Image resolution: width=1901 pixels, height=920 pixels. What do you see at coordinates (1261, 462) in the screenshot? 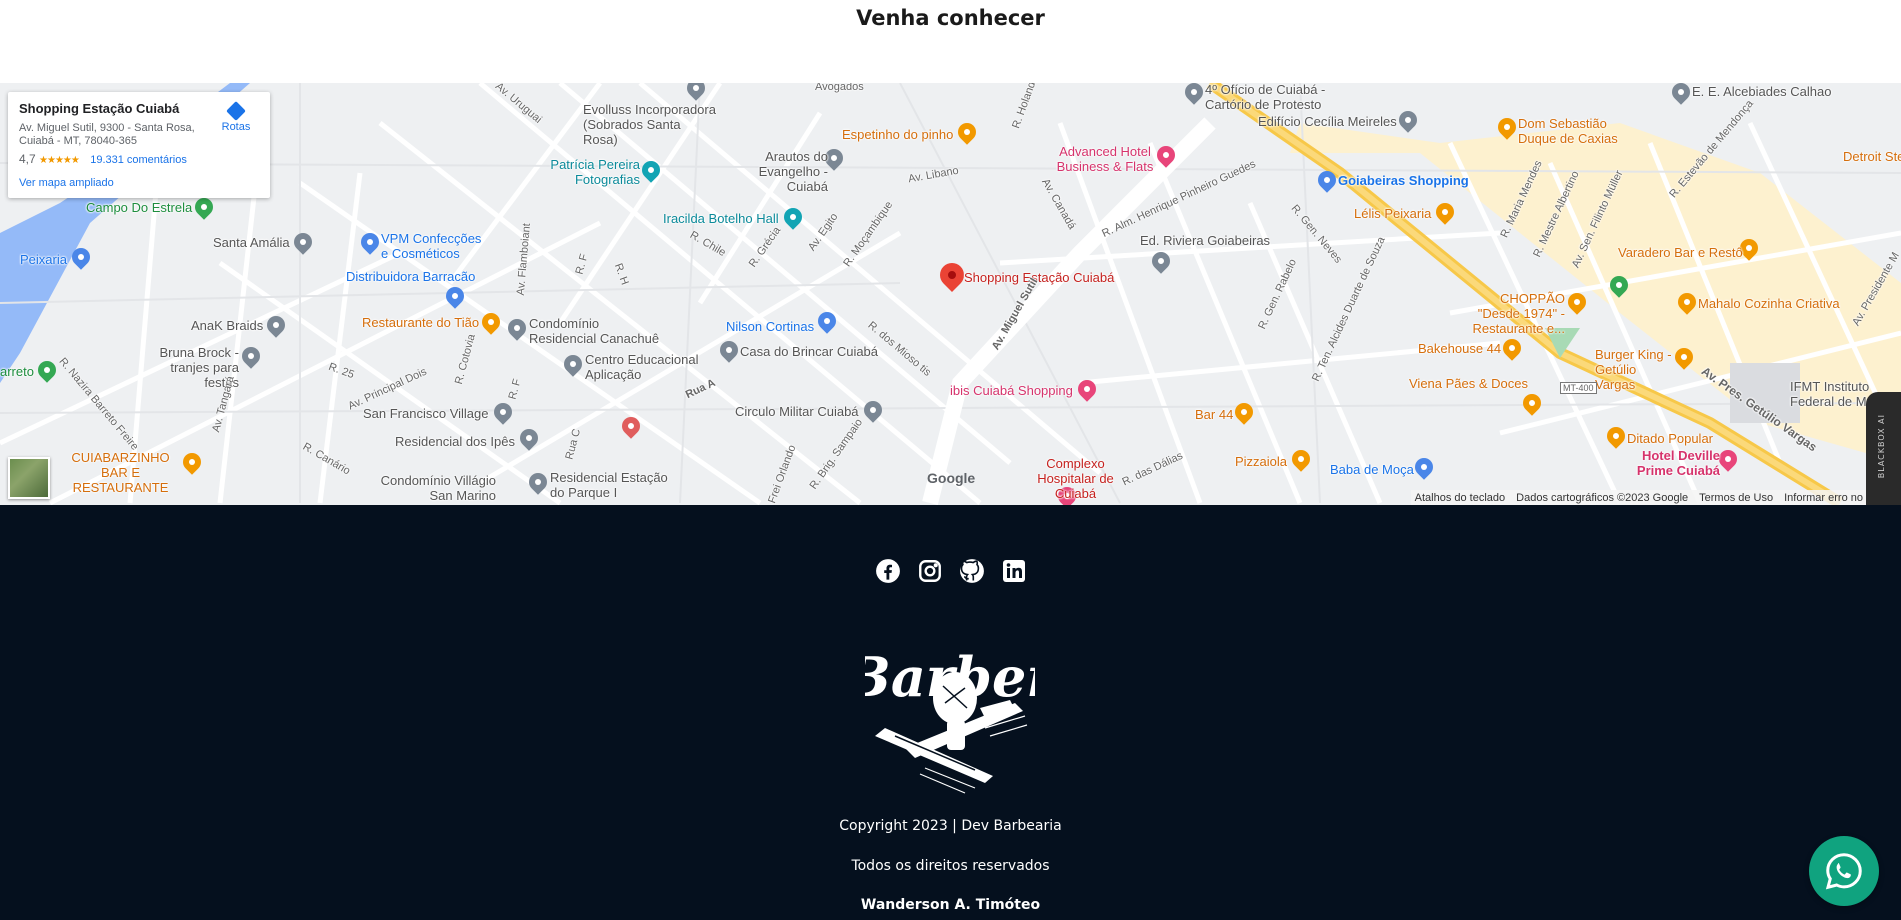
I see `map-label: Pizzaiola` at bounding box center [1261, 462].